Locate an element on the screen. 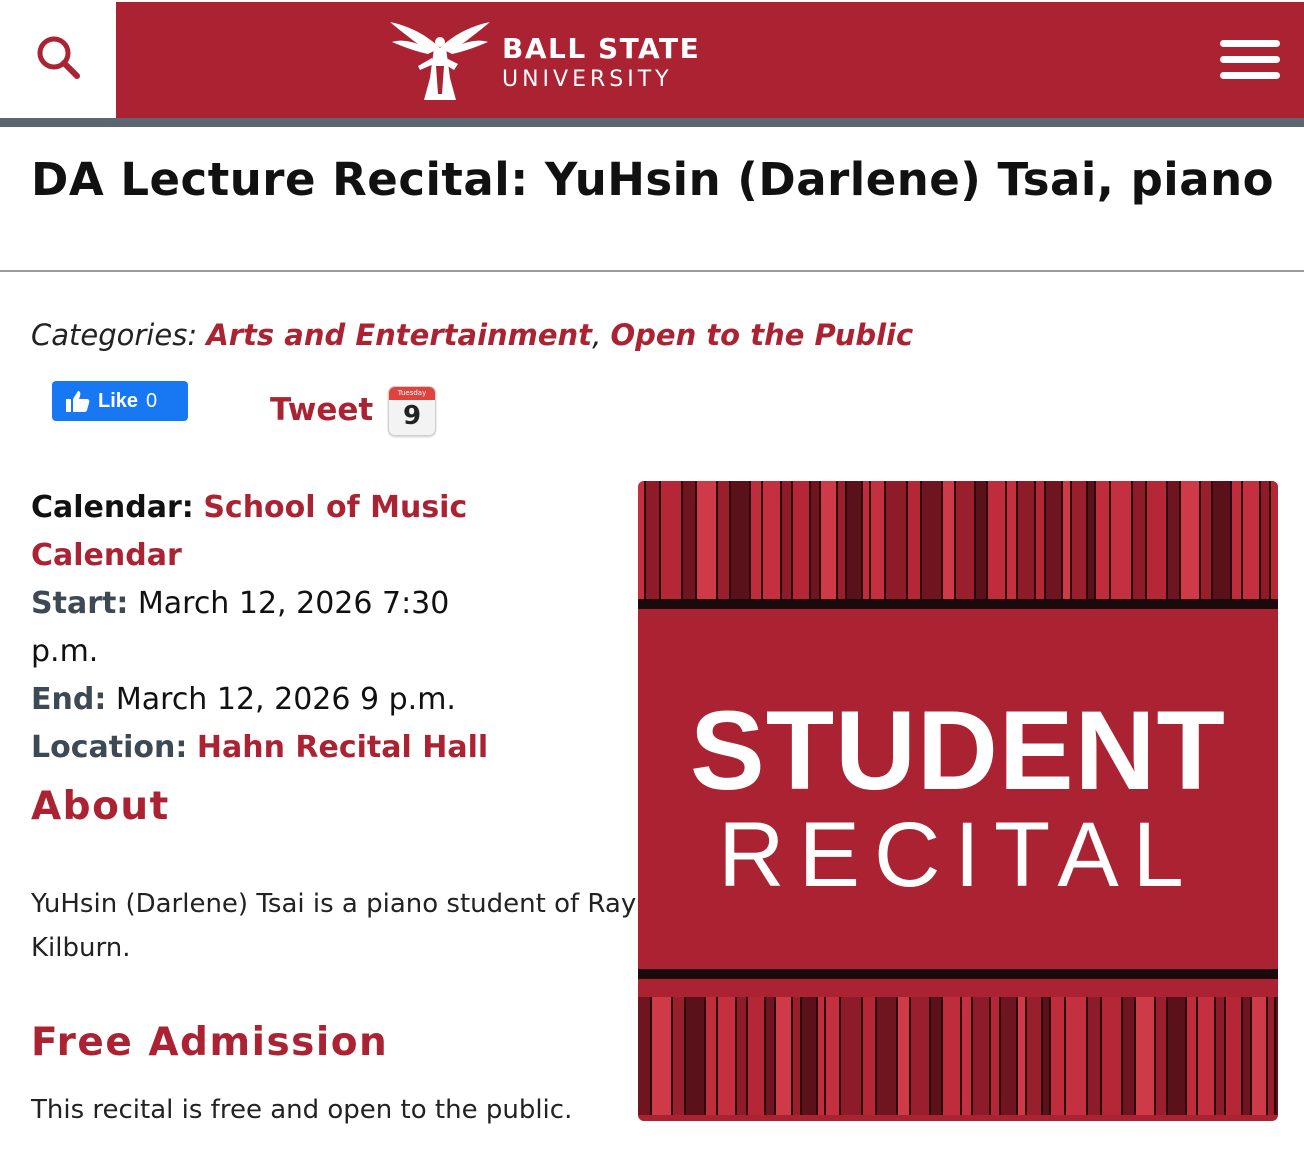 The height and width of the screenshot is (1156, 1304). piano-keys-bottom-graphic is located at coordinates (958, 1056).